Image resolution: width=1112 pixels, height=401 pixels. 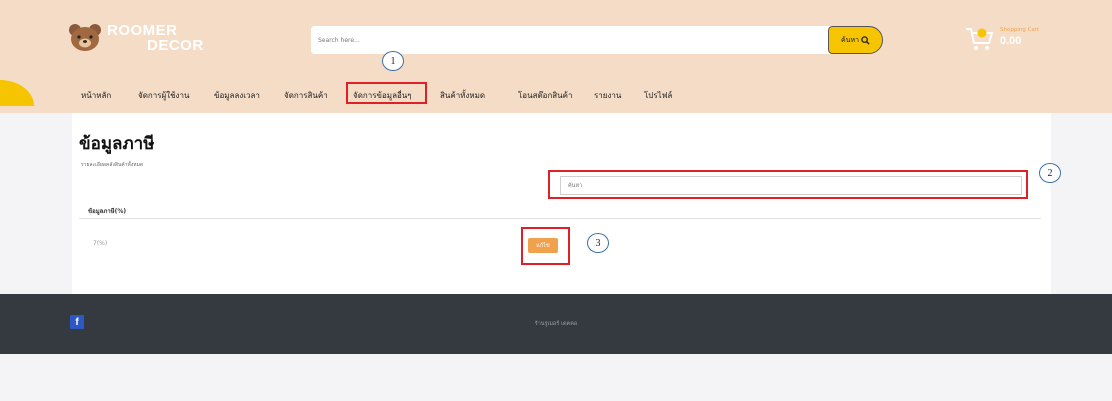 I want to click on nav-item-reports: รายงาน, so click(x=607, y=95).